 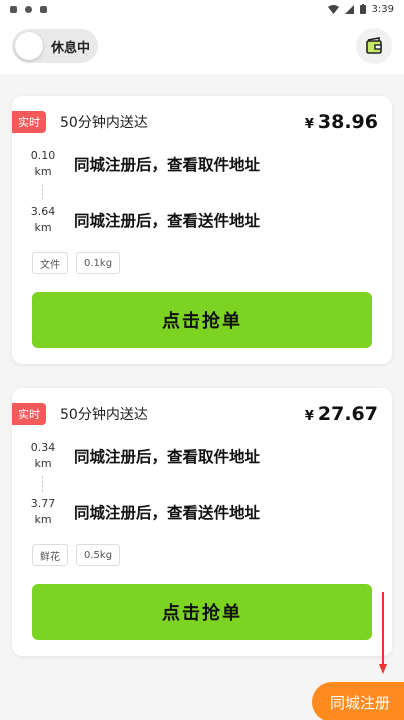 I want to click on work-status-toggle: 休息中, so click(x=55, y=46).